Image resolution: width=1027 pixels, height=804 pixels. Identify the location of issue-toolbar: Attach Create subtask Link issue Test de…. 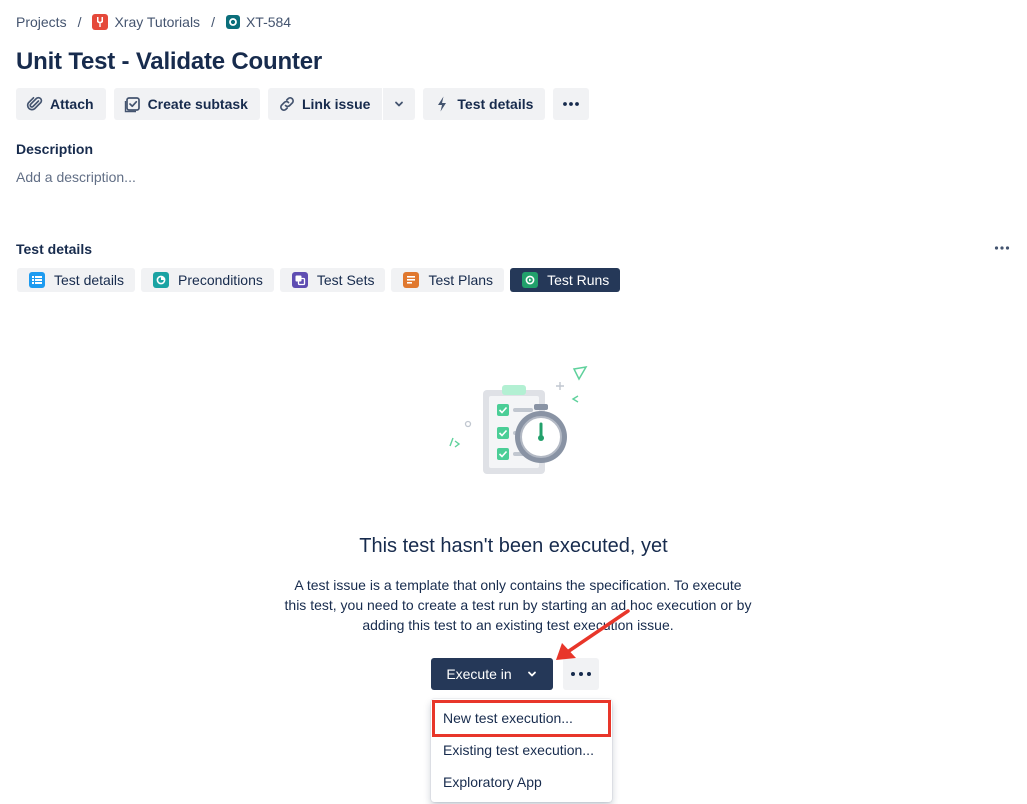
(303, 104).